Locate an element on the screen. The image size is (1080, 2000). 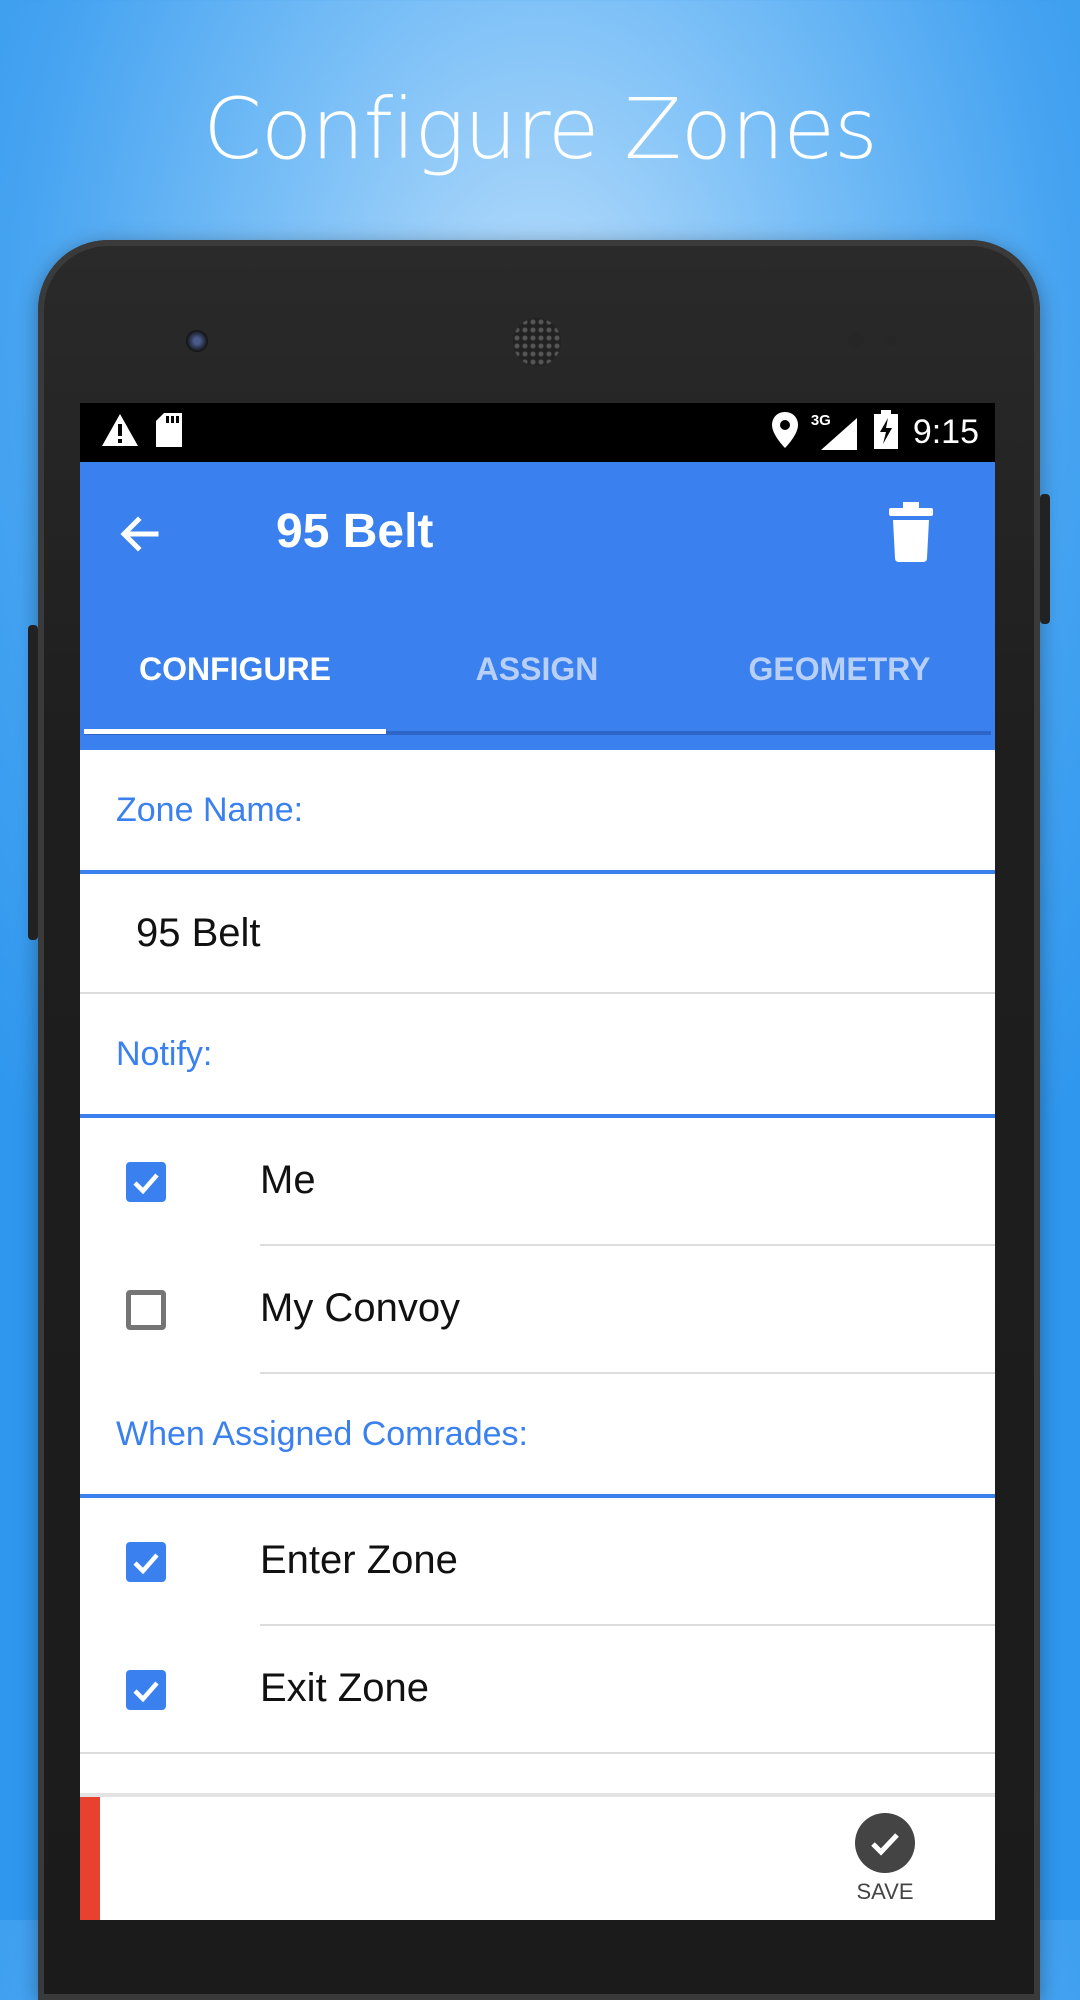
checkbox-label: Me is located at coordinates (288, 1180).